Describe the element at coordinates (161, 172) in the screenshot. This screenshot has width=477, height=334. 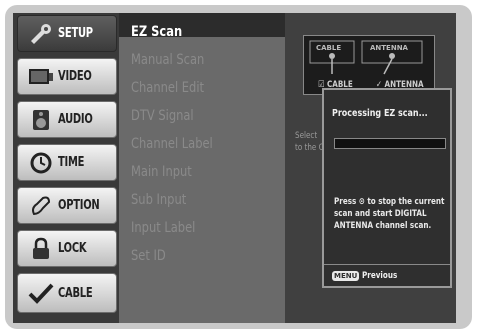
I see `menu-item-label: Main Input` at that location.